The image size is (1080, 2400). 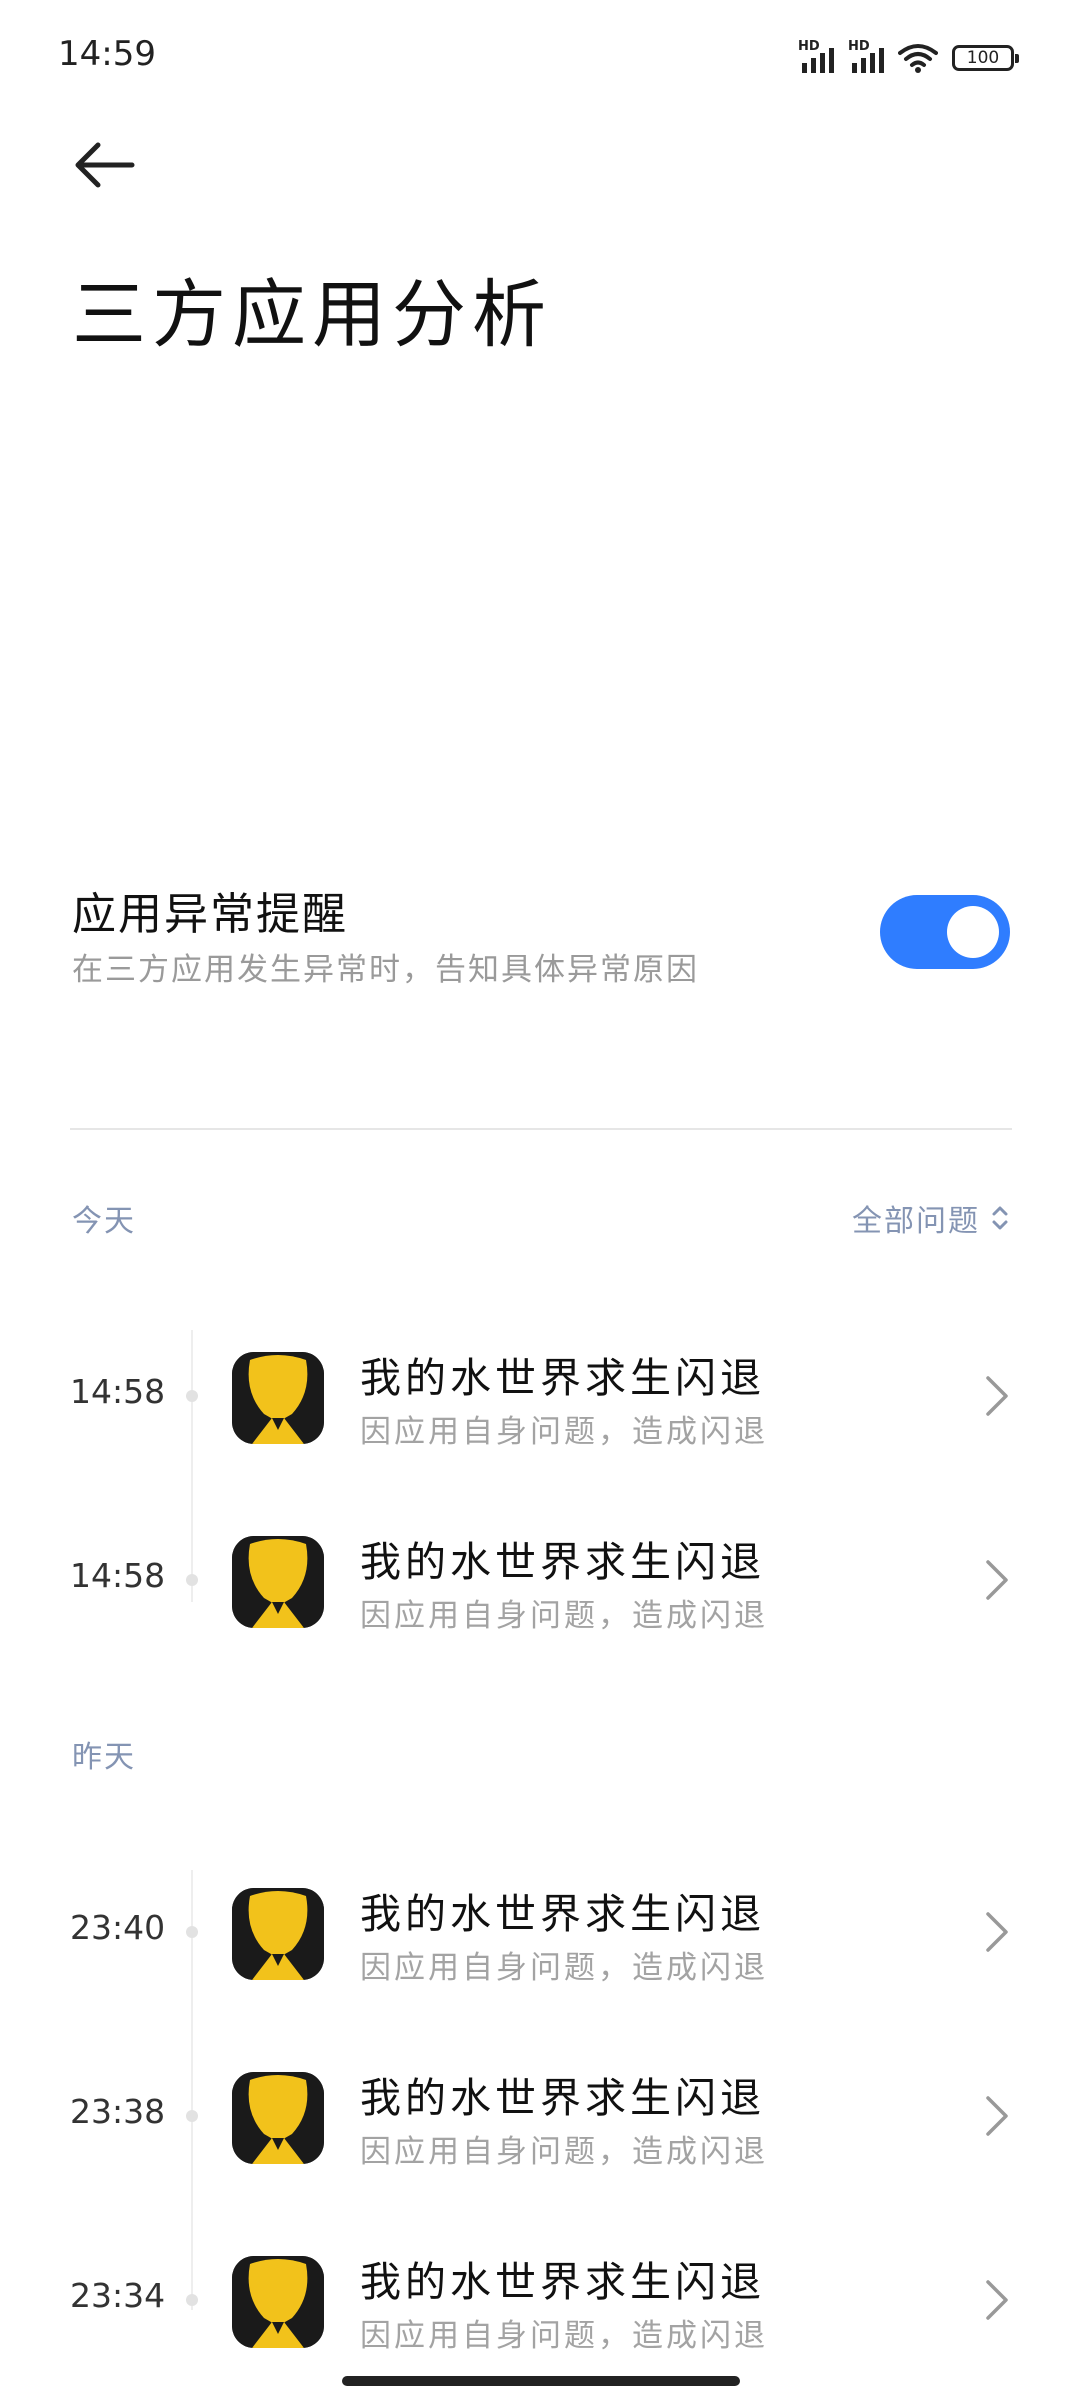 What do you see at coordinates (385, 970) in the screenshot?
I see `setting-subtitle: 在三方应用发生异常时，告知具体异常原因` at bounding box center [385, 970].